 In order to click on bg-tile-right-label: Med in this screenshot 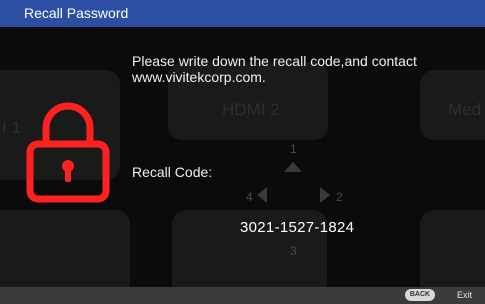, I will do `click(465, 109)`.